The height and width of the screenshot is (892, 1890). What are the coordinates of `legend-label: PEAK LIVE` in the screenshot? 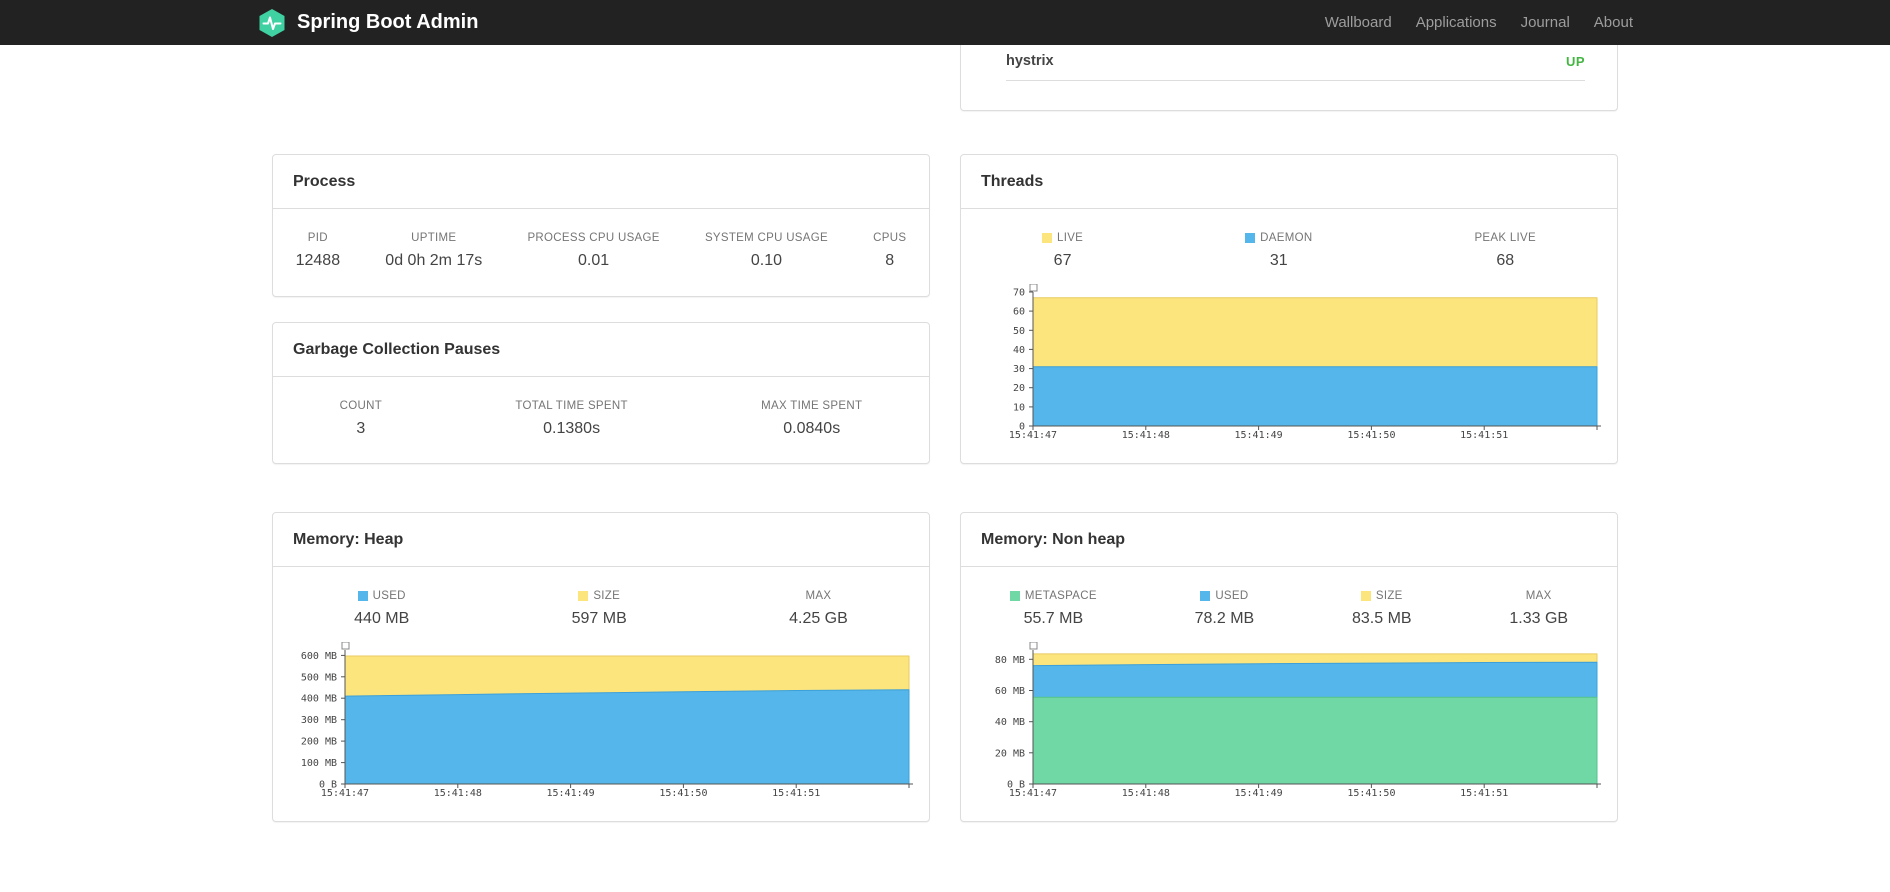 It's located at (1505, 238).